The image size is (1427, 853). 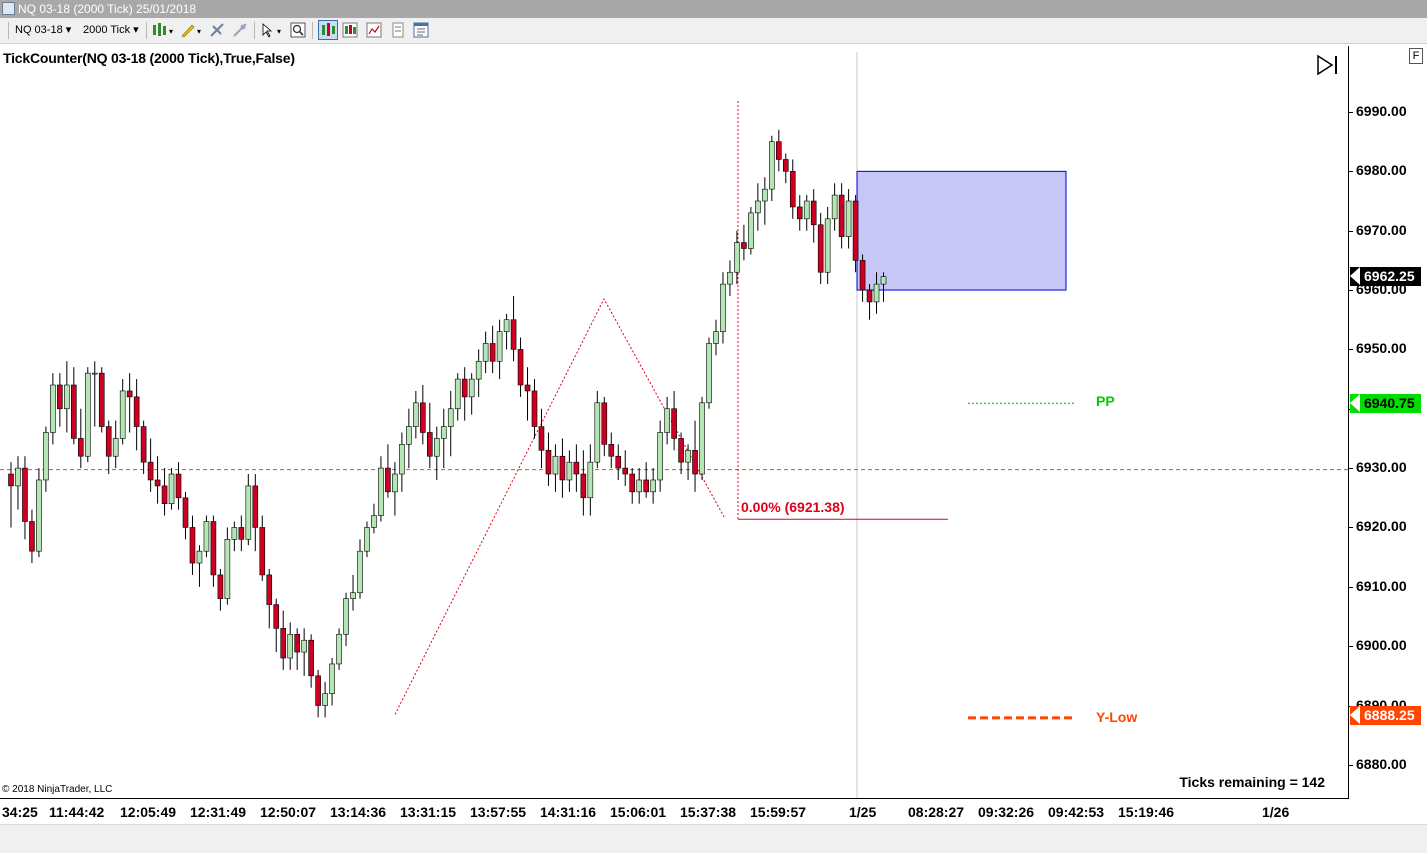 What do you see at coordinates (240, 30) in the screenshot?
I see `global-crosshair-icon` at bounding box center [240, 30].